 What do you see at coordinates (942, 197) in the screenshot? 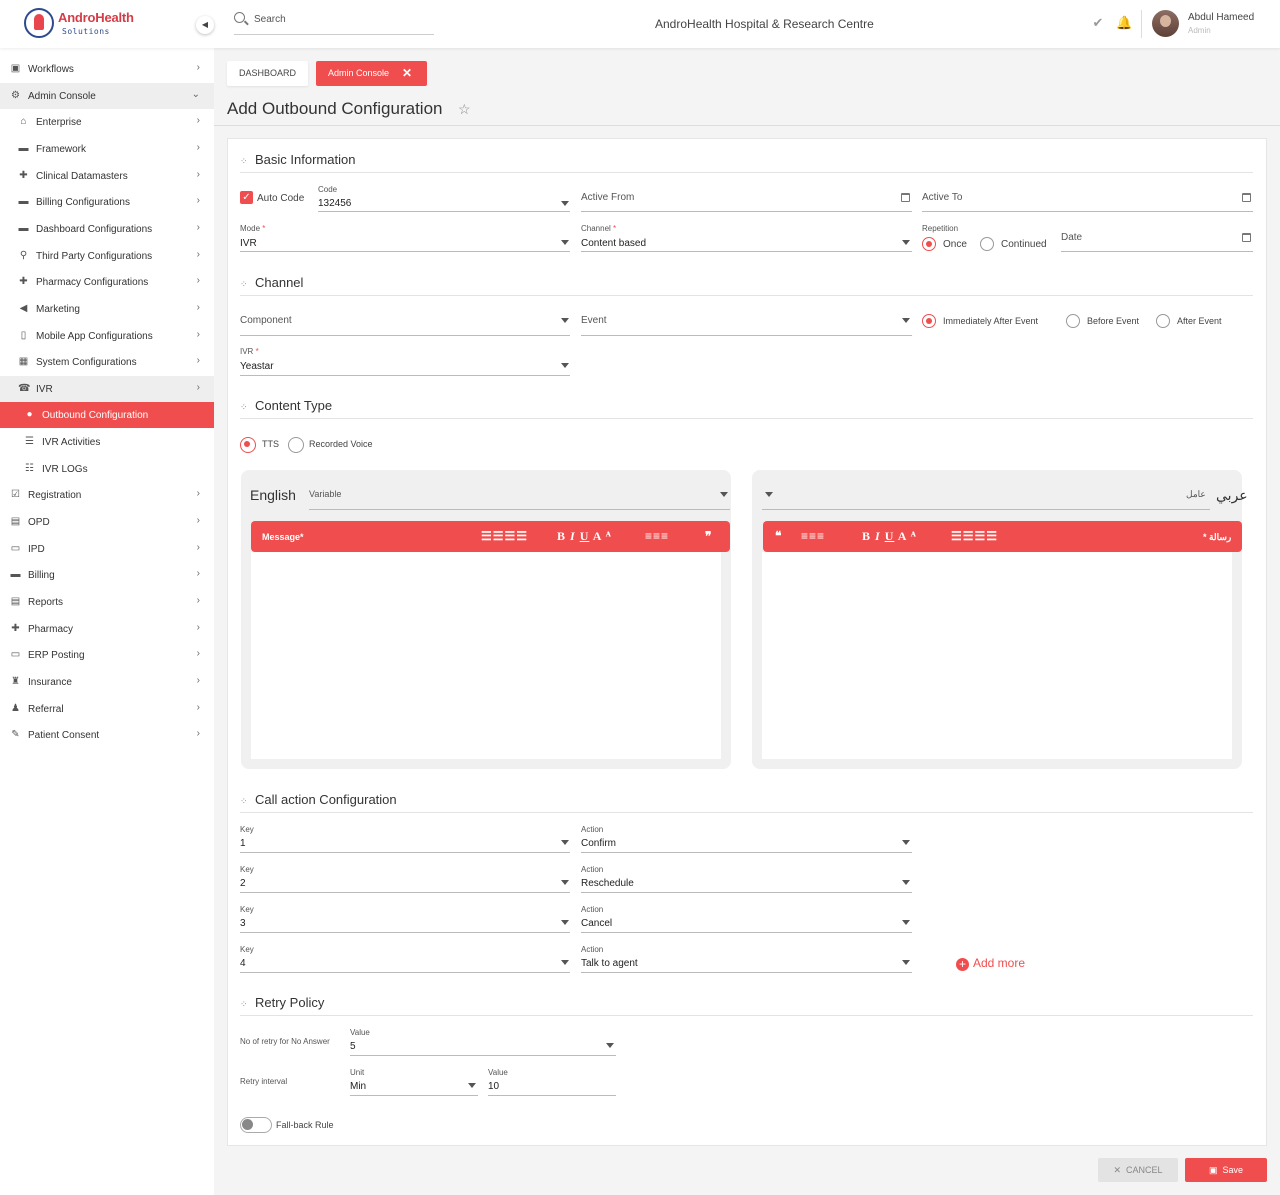
I see `active-to-field: Active To` at bounding box center [942, 197].